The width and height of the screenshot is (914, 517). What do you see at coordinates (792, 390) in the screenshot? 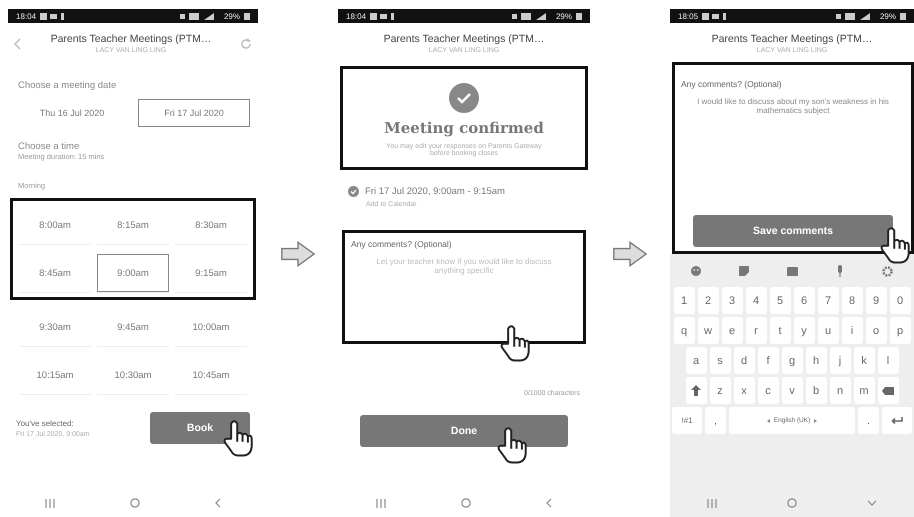
I see `keyboard-key: v` at bounding box center [792, 390].